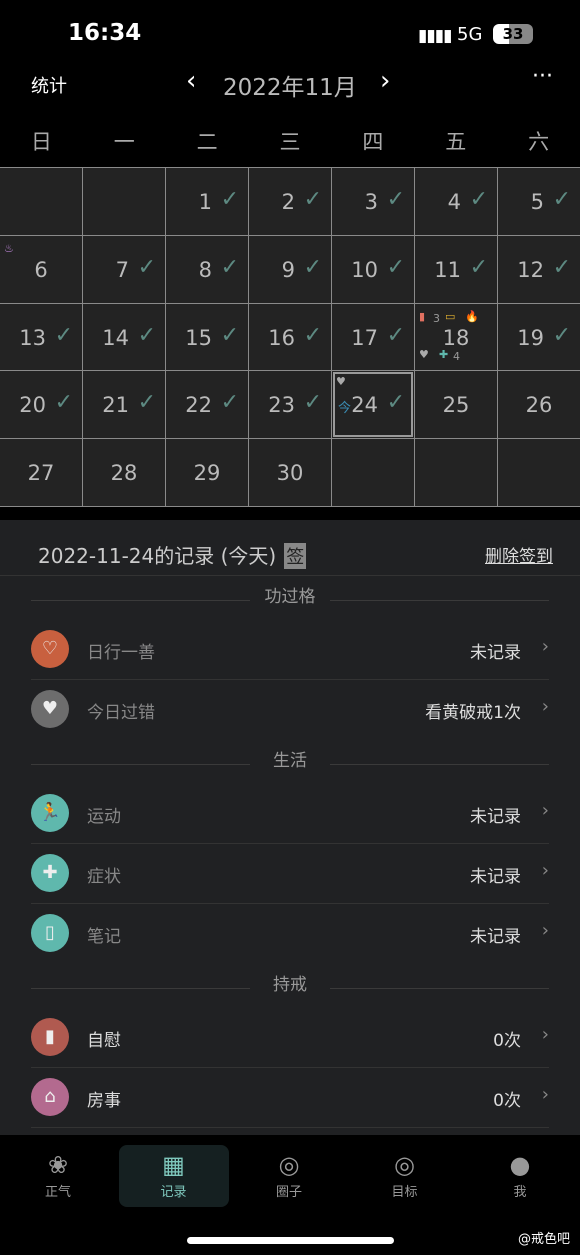 This screenshot has width=580, height=1255. I want to click on calendar-day-13: 13 ✓, so click(41, 337).